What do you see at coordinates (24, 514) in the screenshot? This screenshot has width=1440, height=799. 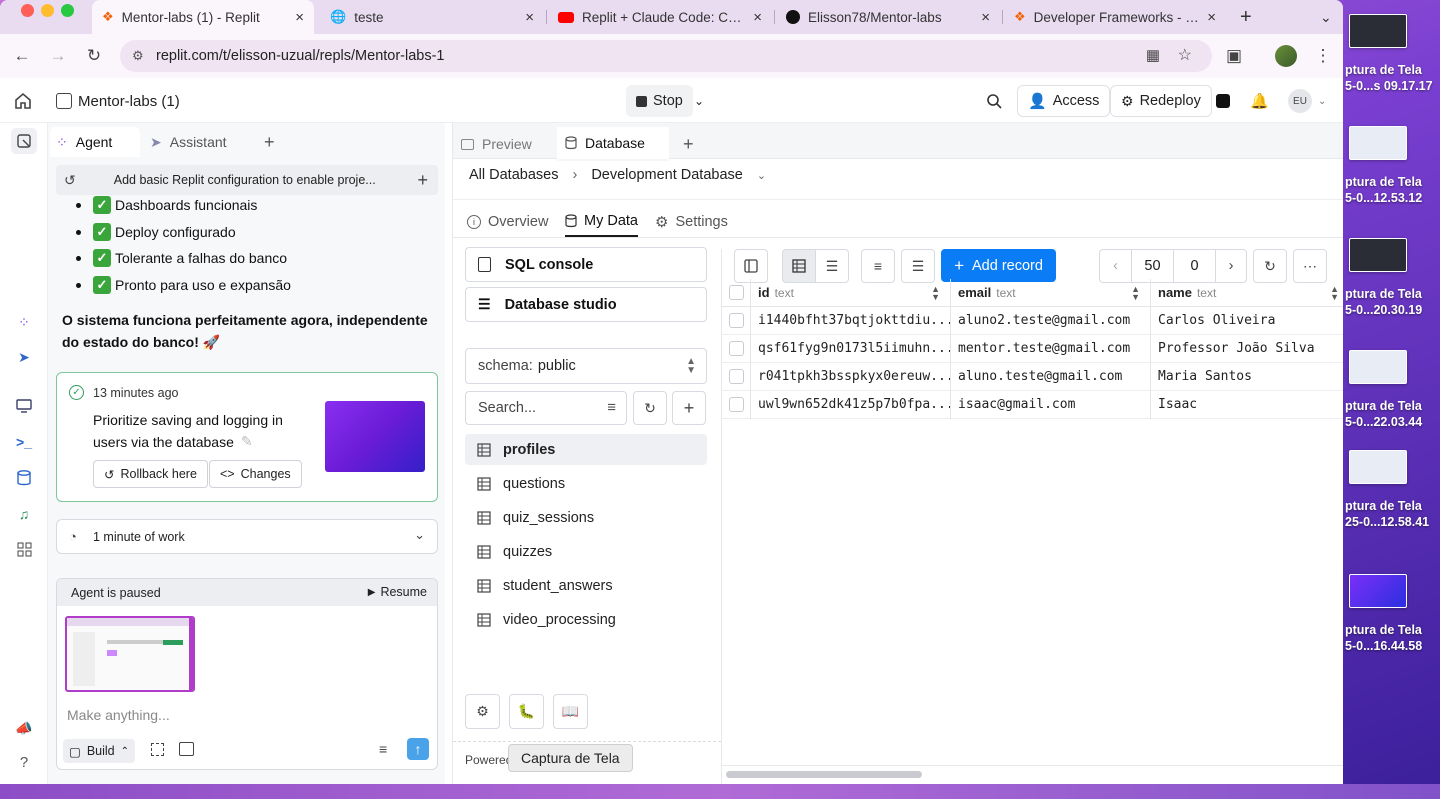 I see `deployments-tree-icon: ♫` at bounding box center [24, 514].